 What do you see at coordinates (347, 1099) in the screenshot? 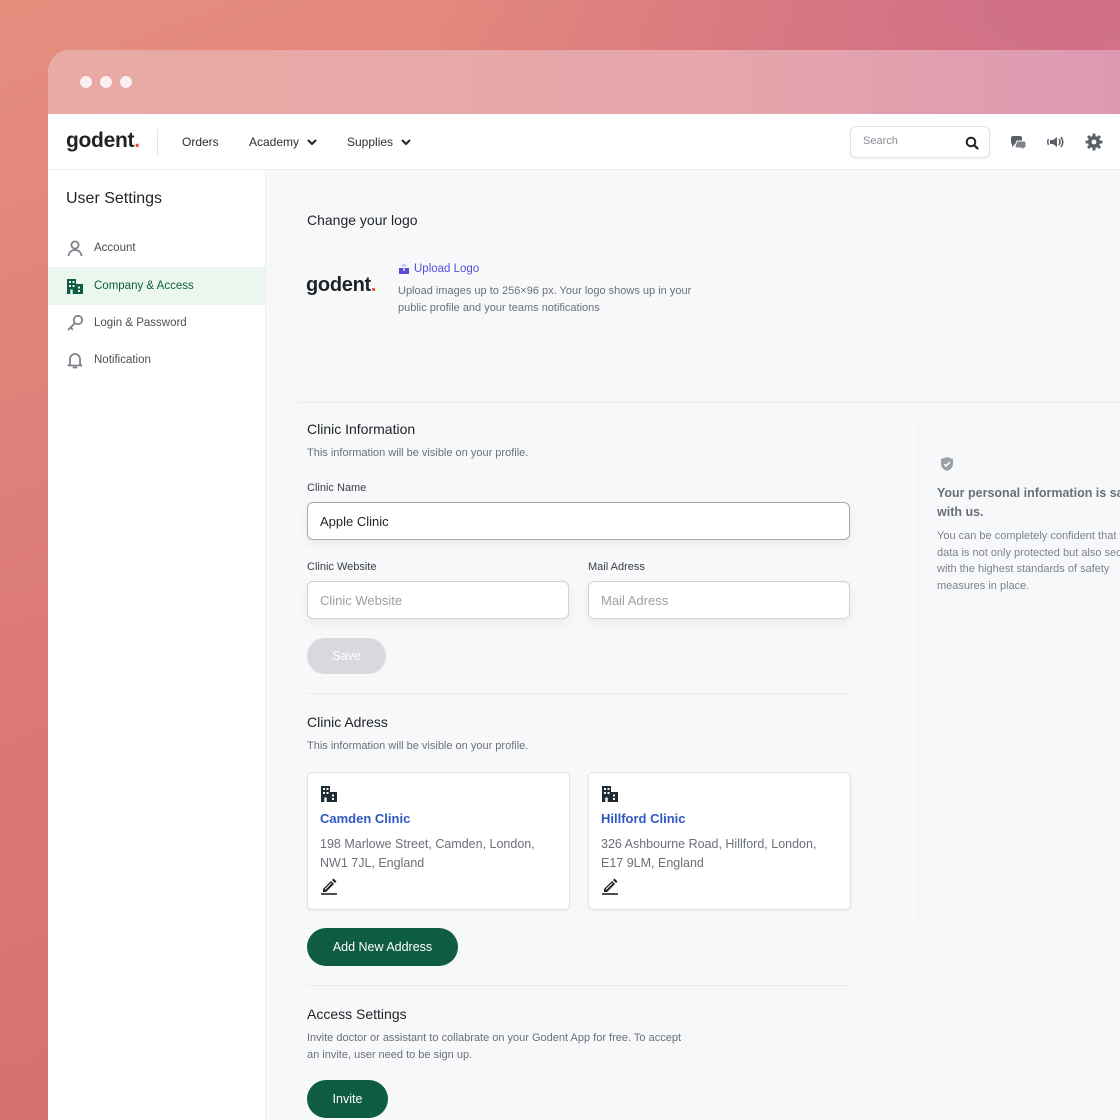
I see `invite-button: Invite` at bounding box center [347, 1099].